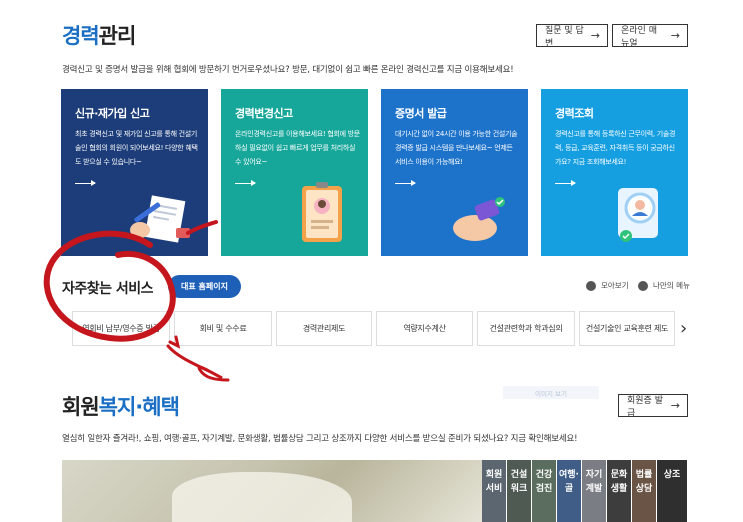 The image size is (743, 522). Describe the element at coordinates (223, 328) in the screenshot. I see `service-fees: 회비 및 수수료` at that location.